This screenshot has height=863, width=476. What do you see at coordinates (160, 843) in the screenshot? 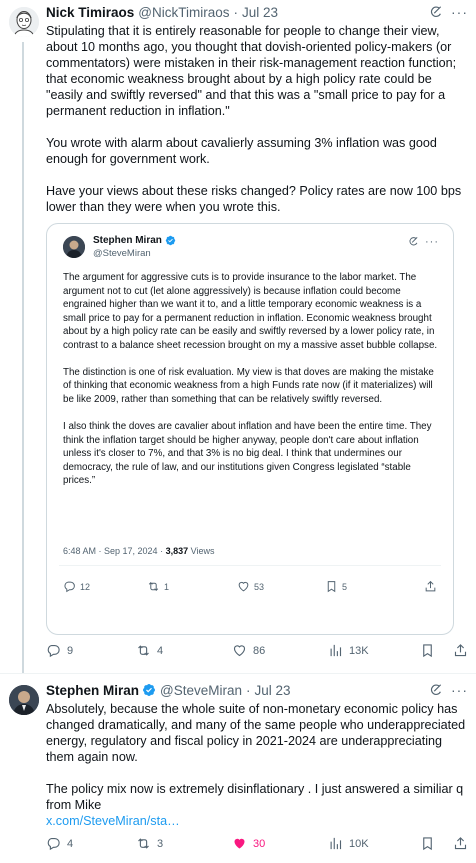
I see `repost-count: 3` at bounding box center [160, 843].